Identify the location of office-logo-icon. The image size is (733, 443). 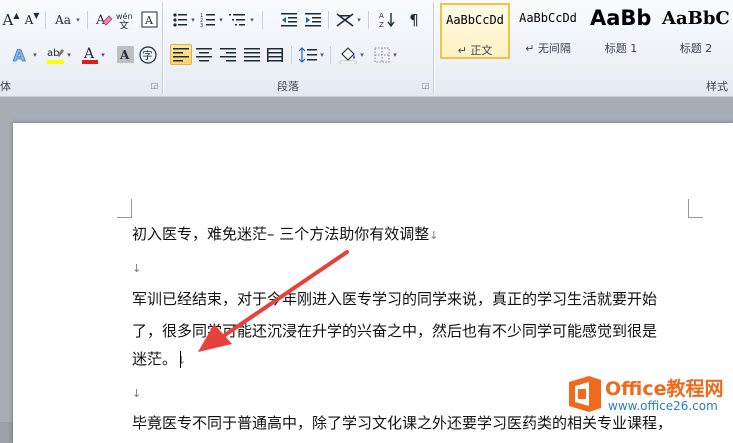
(585, 394).